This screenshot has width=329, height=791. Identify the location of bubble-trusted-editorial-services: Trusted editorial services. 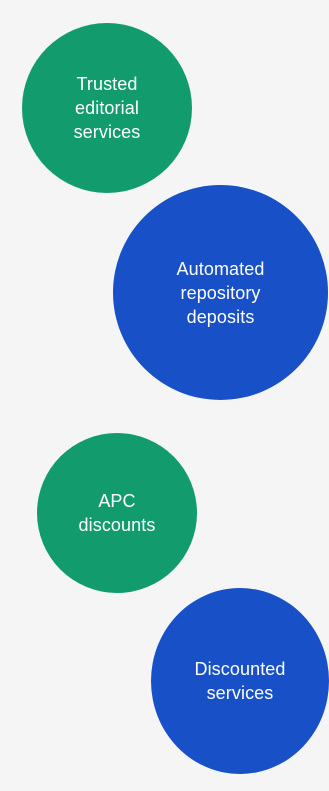
(107, 108).